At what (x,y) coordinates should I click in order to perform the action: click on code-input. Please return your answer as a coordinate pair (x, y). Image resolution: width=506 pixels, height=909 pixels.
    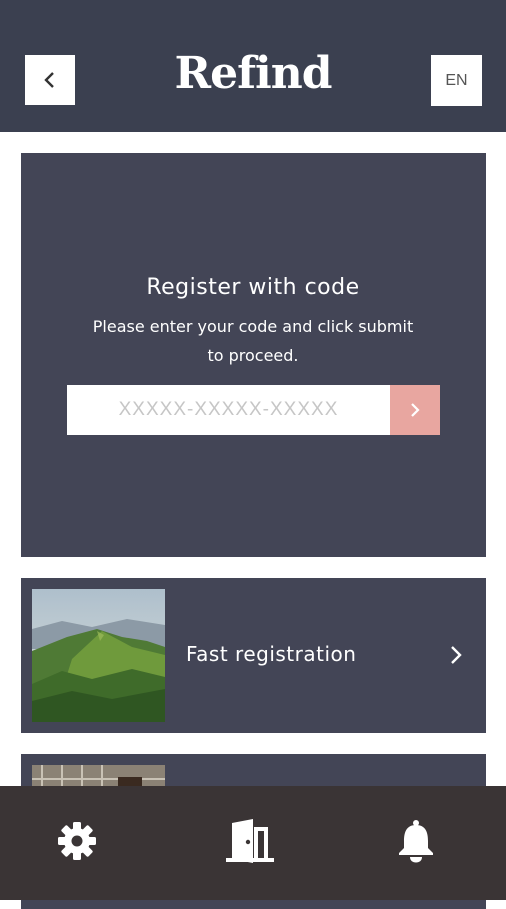
    Looking at the image, I should click on (228, 410).